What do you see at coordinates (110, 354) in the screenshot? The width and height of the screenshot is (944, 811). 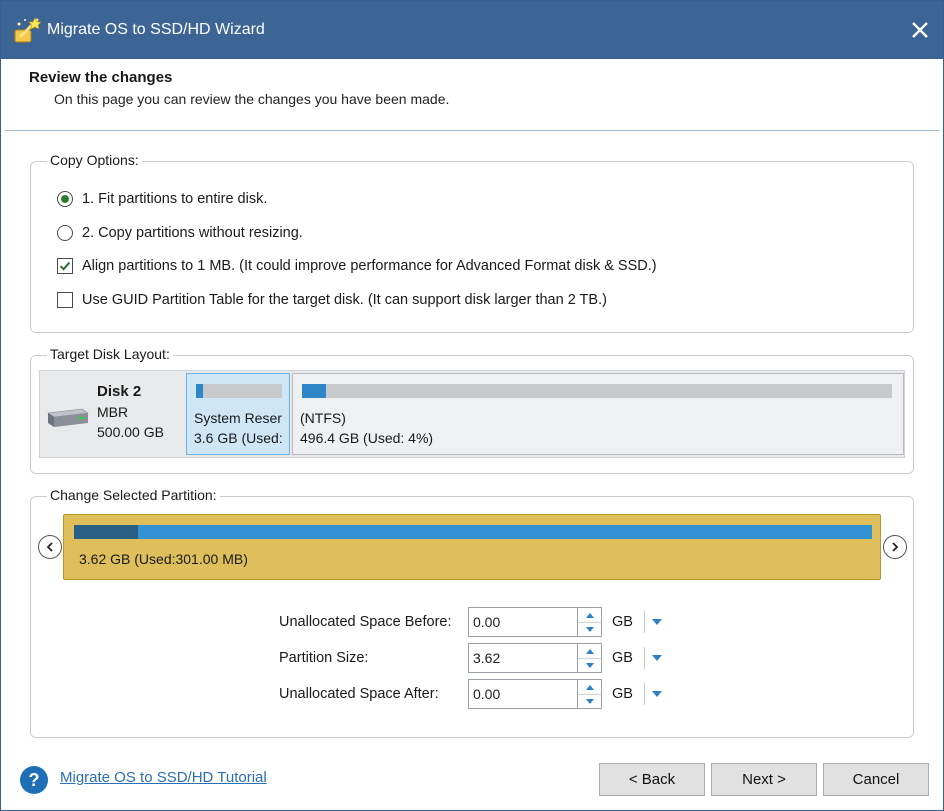 I see `target-disk-layout-legend: Target Disk Layout:` at bounding box center [110, 354].